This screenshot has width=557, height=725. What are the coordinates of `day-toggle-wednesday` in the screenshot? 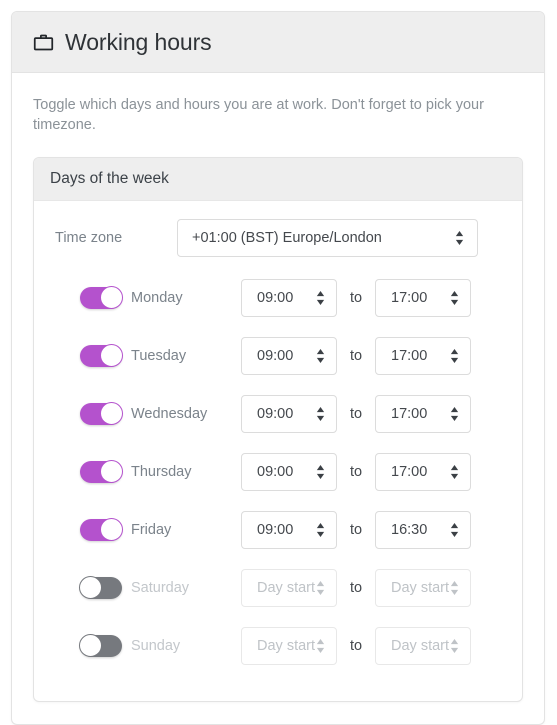 It's located at (101, 413).